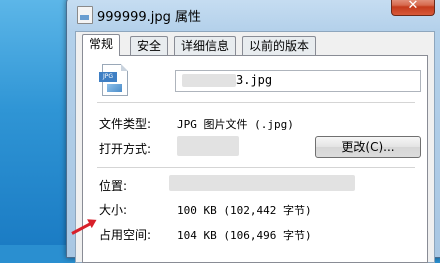 This screenshot has height=263, width=440. I want to click on open-with-label: 打开方式:, so click(125, 149).